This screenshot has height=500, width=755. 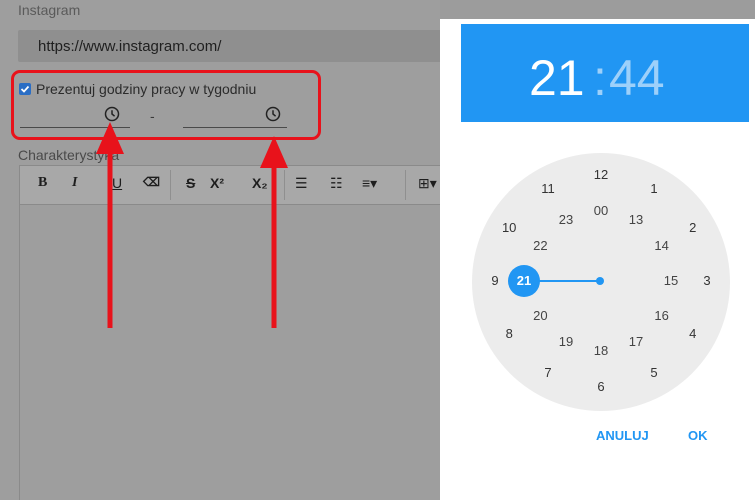 I want to click on clock-hour-inner: 13, so click(x=636, y=220).